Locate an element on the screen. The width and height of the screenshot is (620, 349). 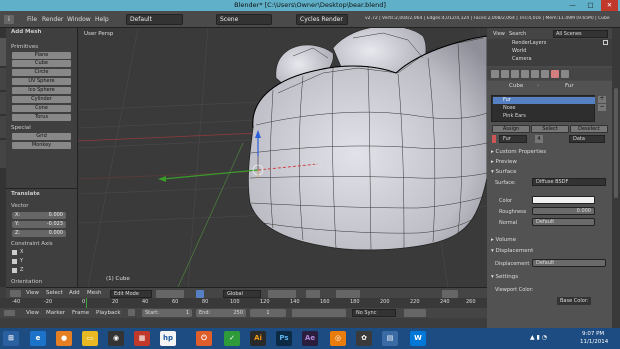
link-data-dropdown: Data is located at coordinates (587, 139).